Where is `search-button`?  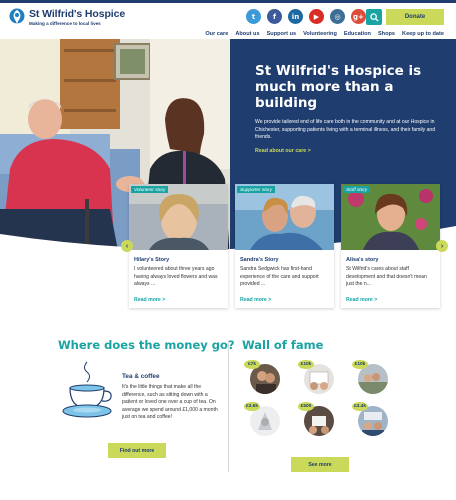 search-button is located at coordinates (374, 17).